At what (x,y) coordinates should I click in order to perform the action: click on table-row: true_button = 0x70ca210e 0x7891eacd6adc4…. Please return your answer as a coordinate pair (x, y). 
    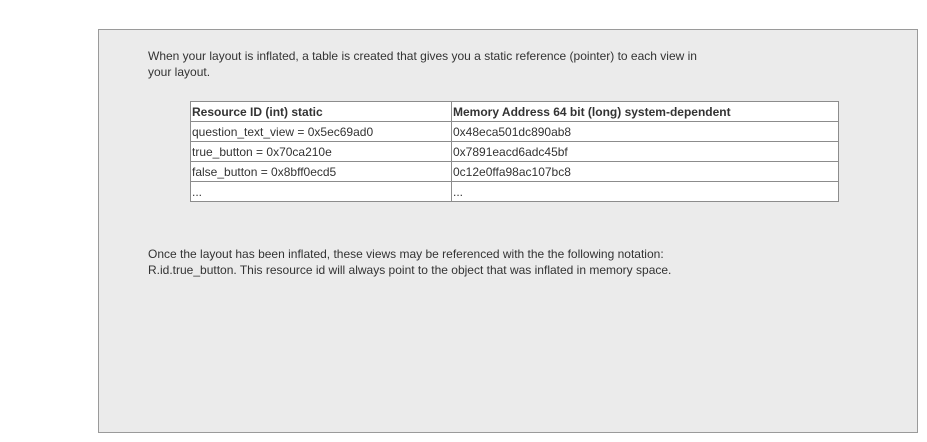
    Looking at the image, I should click on (514, 151).